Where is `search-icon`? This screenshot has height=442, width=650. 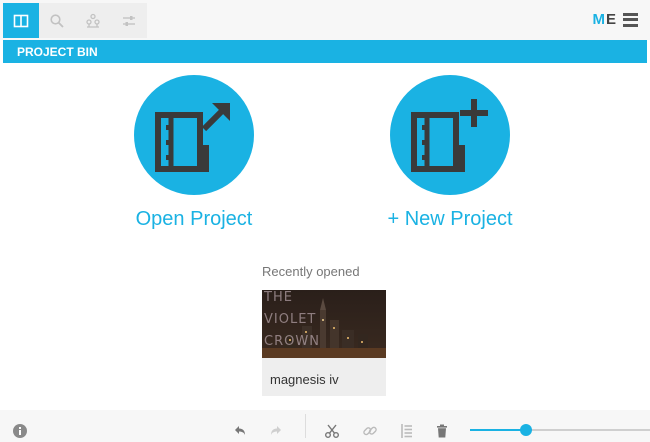 search-icon is located at coordinates (57, 20).